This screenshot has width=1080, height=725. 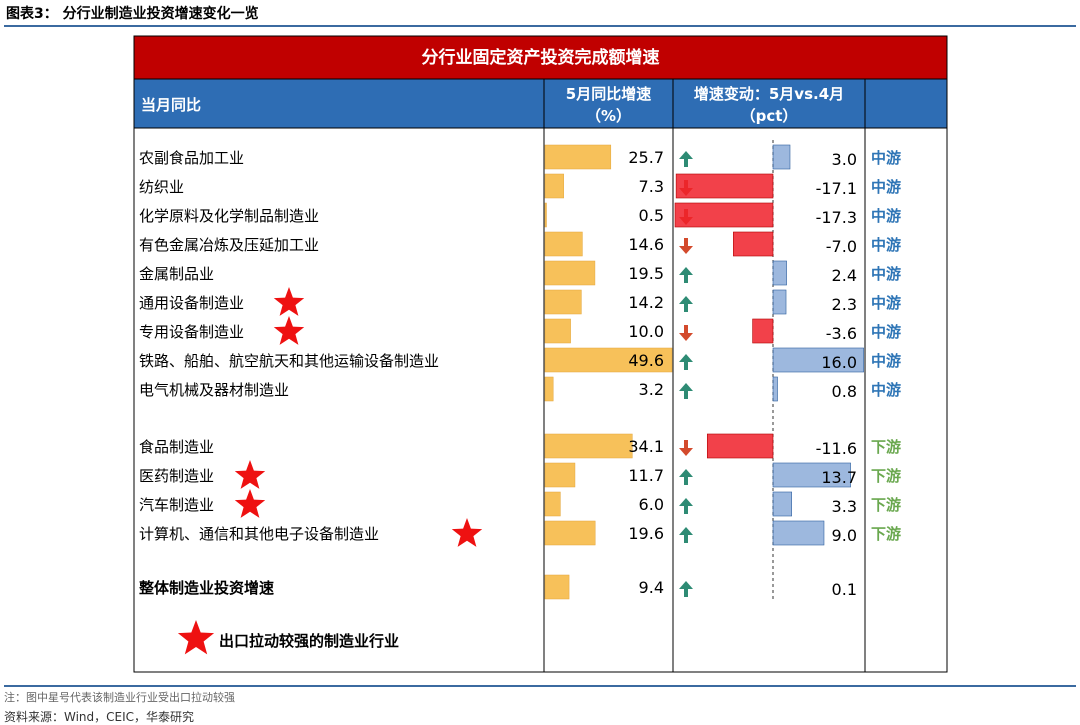 I want to click on change-value: -7.0, so click(x=841, y=246).